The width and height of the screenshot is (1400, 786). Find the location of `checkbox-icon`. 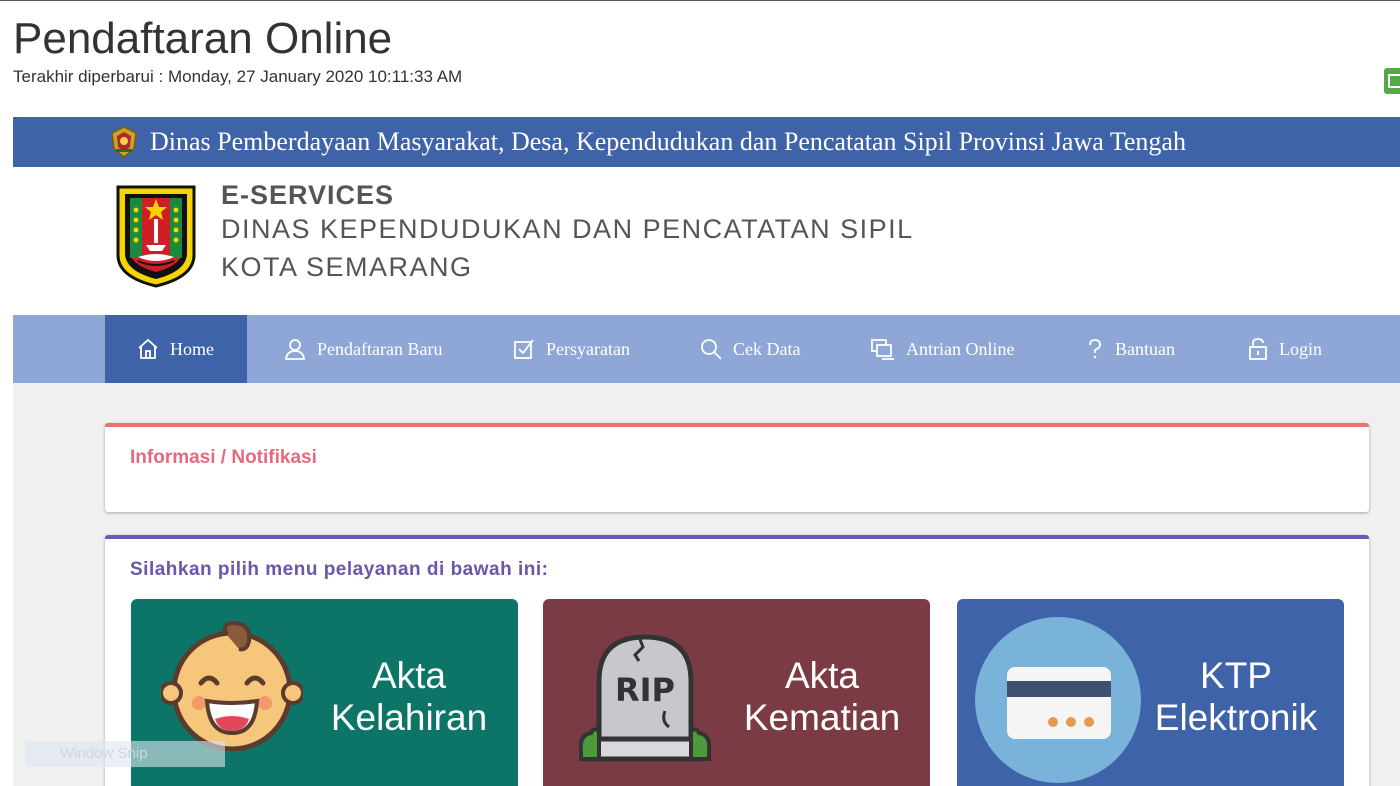

checkbox-icon is located at coordinates (524, 349).